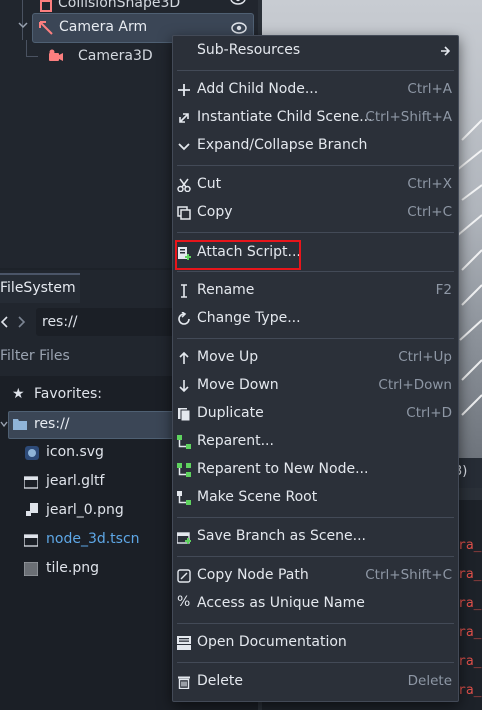 The width and height of the screenshot is (482, 710). I want to click on image-file-icon, so click(32, 509).